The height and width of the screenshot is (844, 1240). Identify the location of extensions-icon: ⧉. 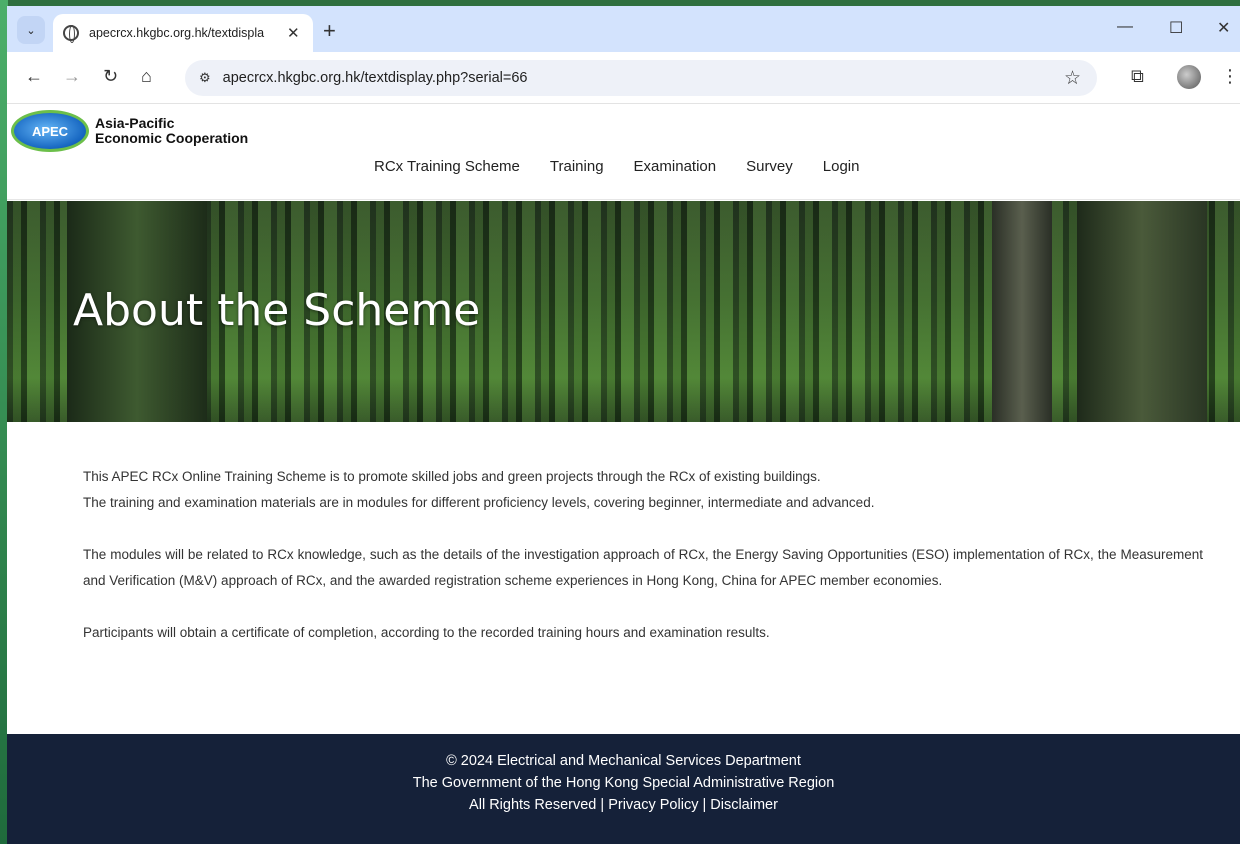
(1137, 76).